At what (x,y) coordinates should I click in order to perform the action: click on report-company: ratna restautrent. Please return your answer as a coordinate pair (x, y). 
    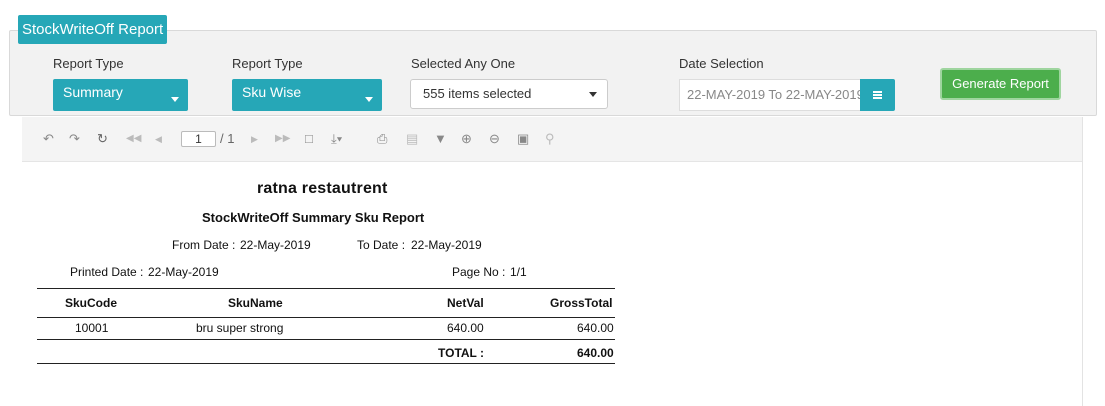
    Looking at the image, I should click on (322, 188).